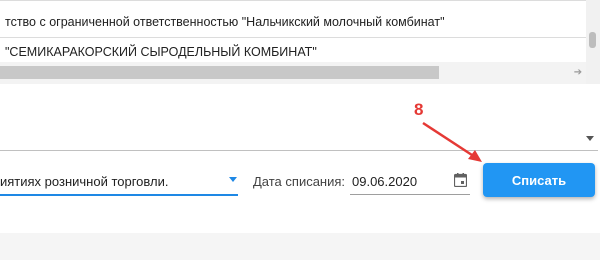  What do you see at coordinates (578, 73) in the screenshot?
I see `scroll-right-icon: ➔` at bounding box center [578, 73].